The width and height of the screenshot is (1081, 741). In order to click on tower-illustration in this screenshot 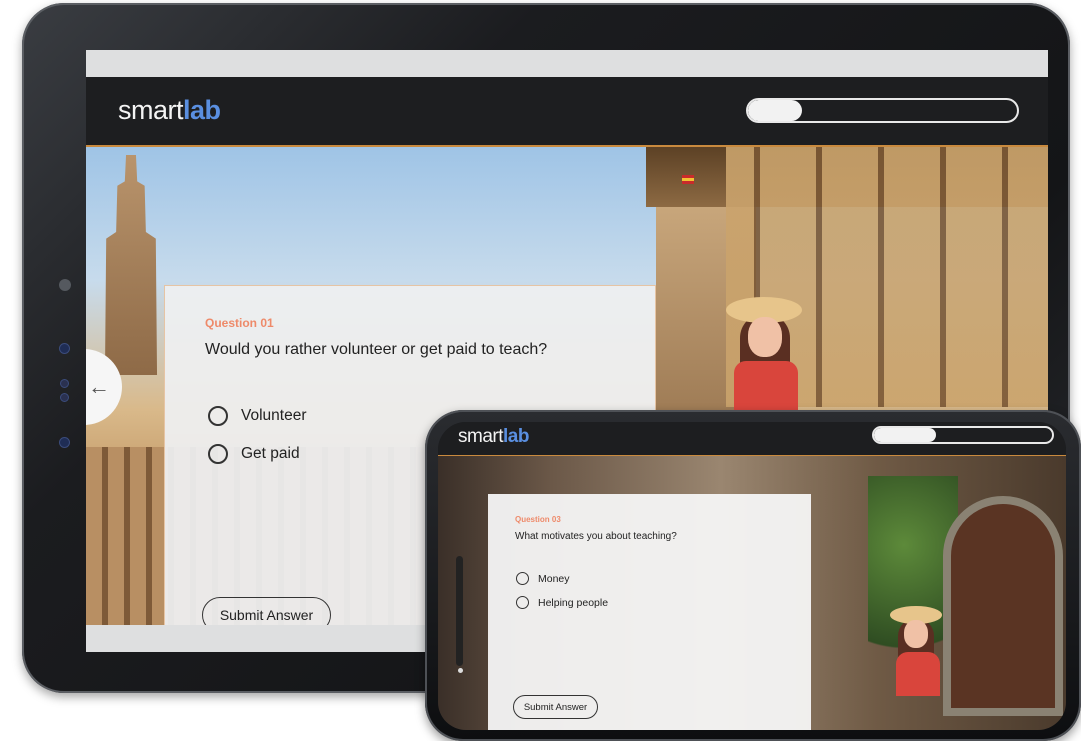, I will do `click(131, 265)`.